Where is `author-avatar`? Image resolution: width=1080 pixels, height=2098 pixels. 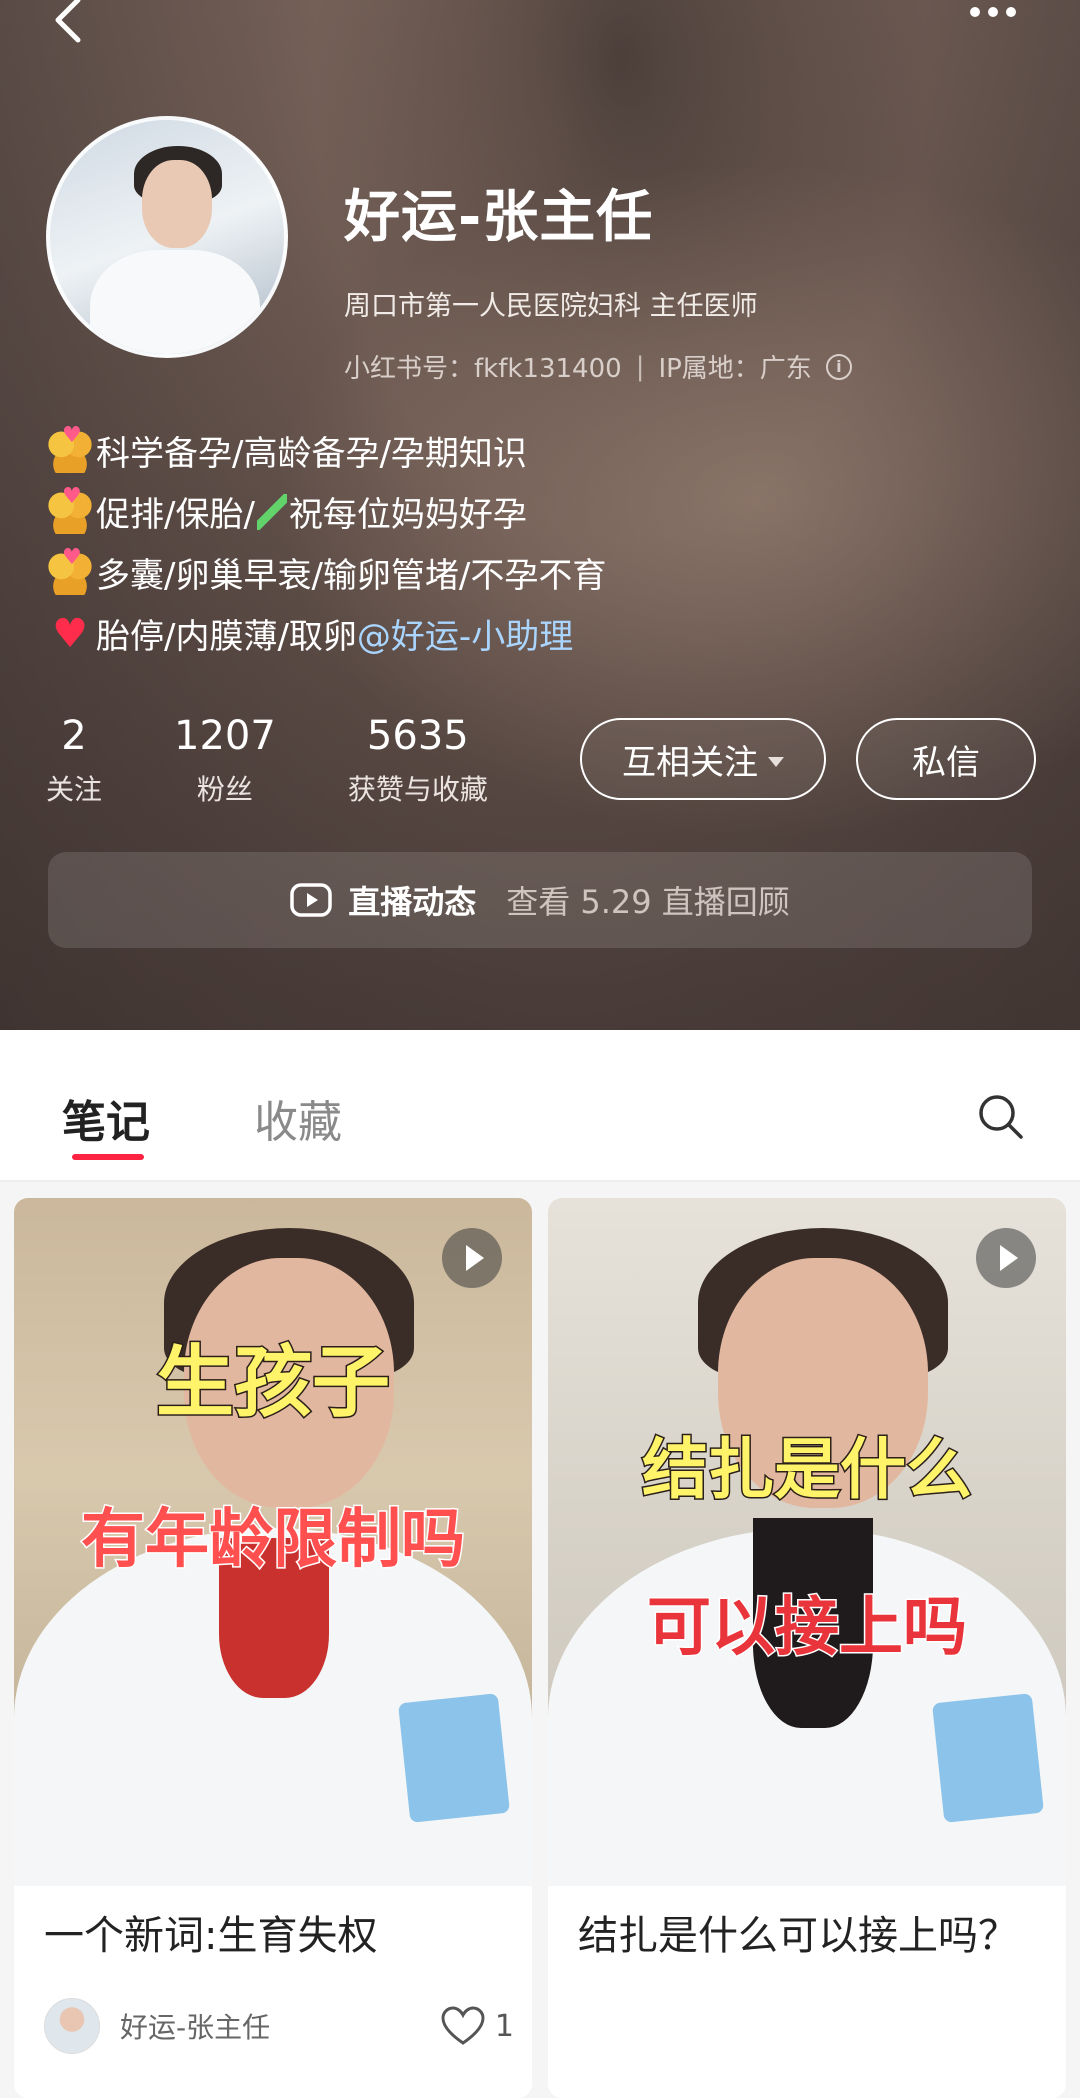 author-avatar is located at coordinates (72, 2026).